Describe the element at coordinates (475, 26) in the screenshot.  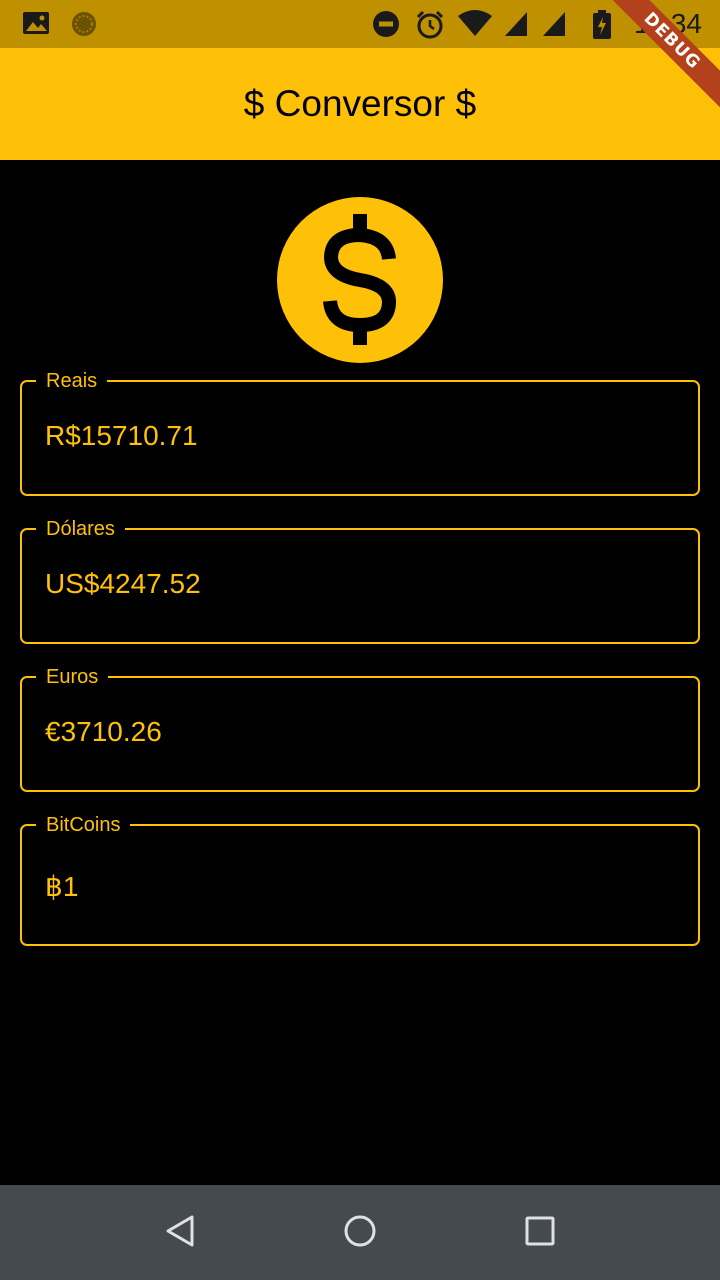
I see `wifi-icon` at that location.